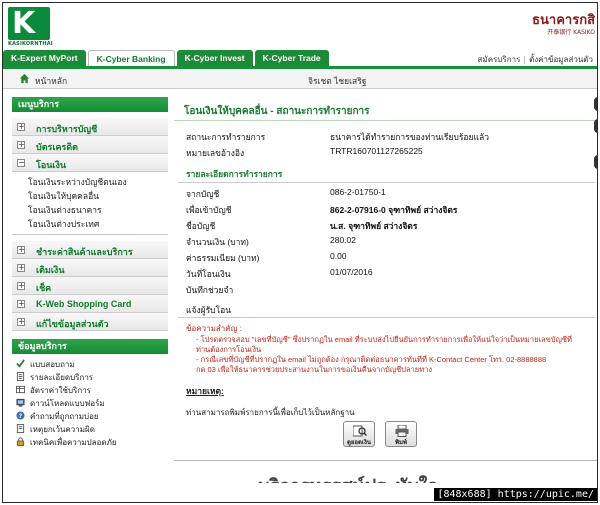  Describe the element at coordinates (90, 415) in the screenshot. I see `service-faq: ? คำถามที่ถูกถามบ่อย` at that location.